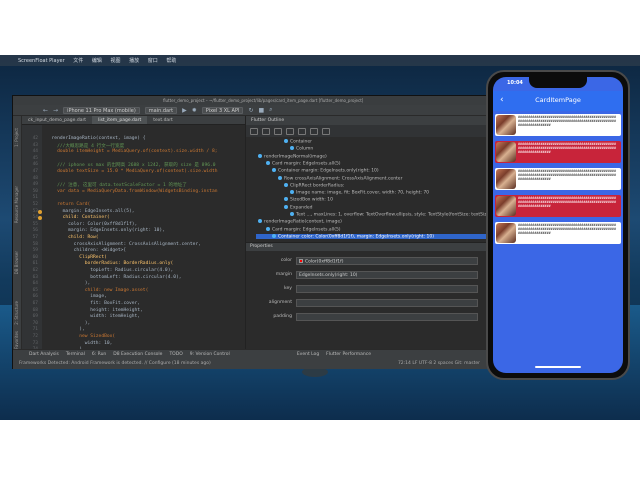  Describe the element at coordinates (314, 131) in the screenshot. I see `move-down-icon` at that location.